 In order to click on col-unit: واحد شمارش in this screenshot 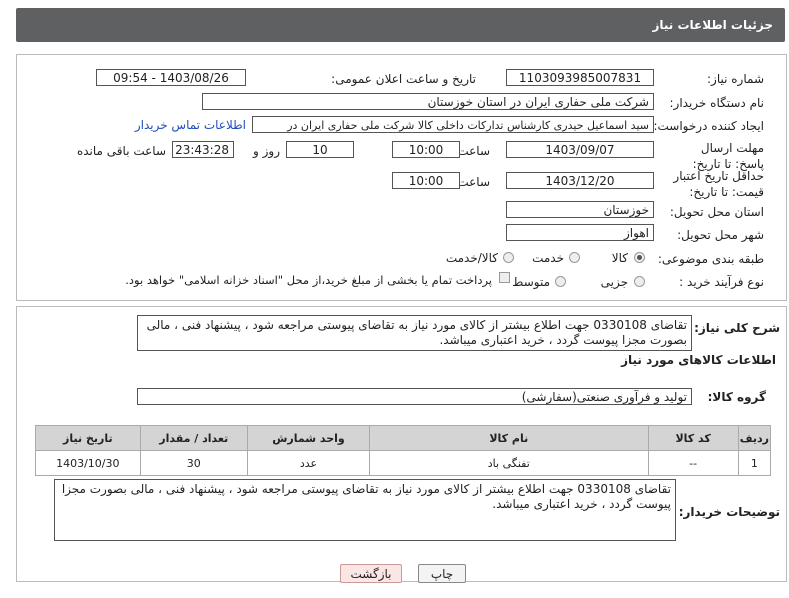, I will do `click(308, 438)`.